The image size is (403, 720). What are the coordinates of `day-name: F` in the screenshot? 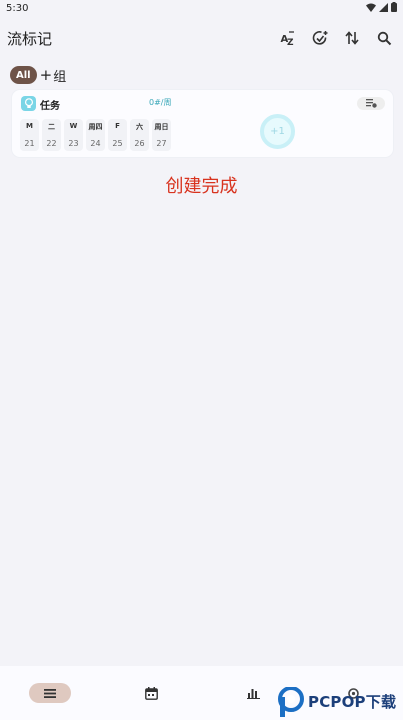 It's located at (117, 126).